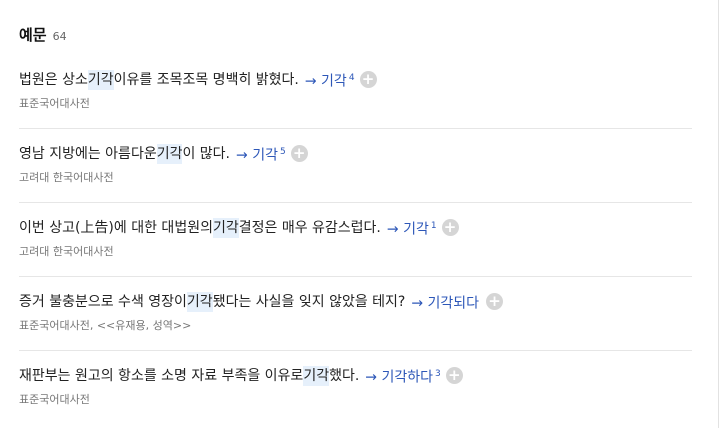  Describe the element at coordinates (206, 153) in the screenshot. I see `sentence-text: 이 많다.` at that location.